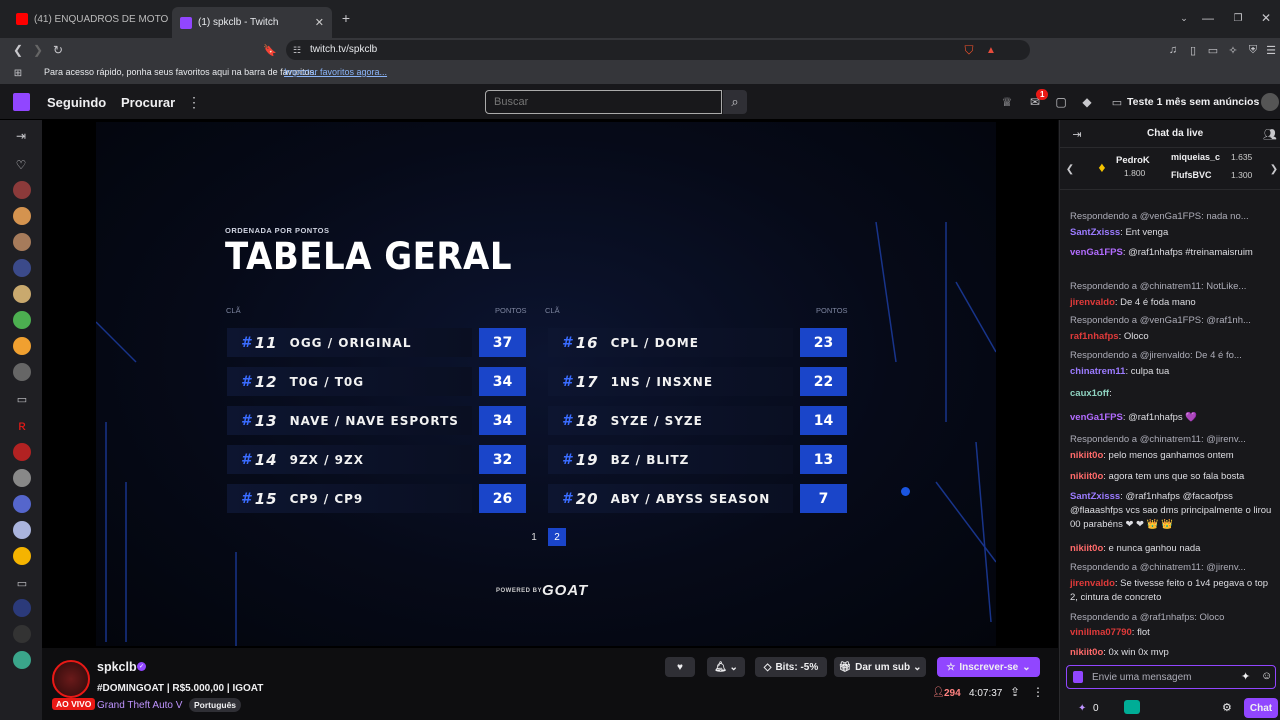  I want to click on follow-heart-button: ♥, so click(680, 667).